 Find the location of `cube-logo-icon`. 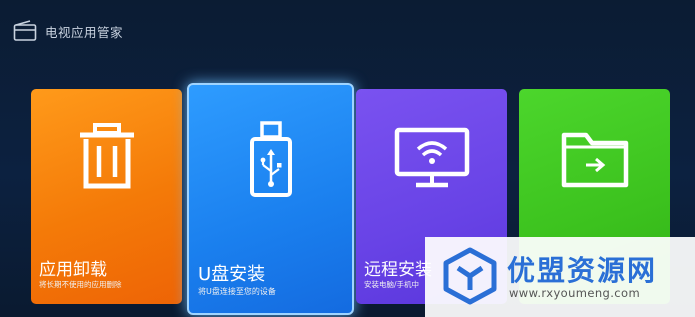

cube-logo-icon is located at coordinates (470, 276).